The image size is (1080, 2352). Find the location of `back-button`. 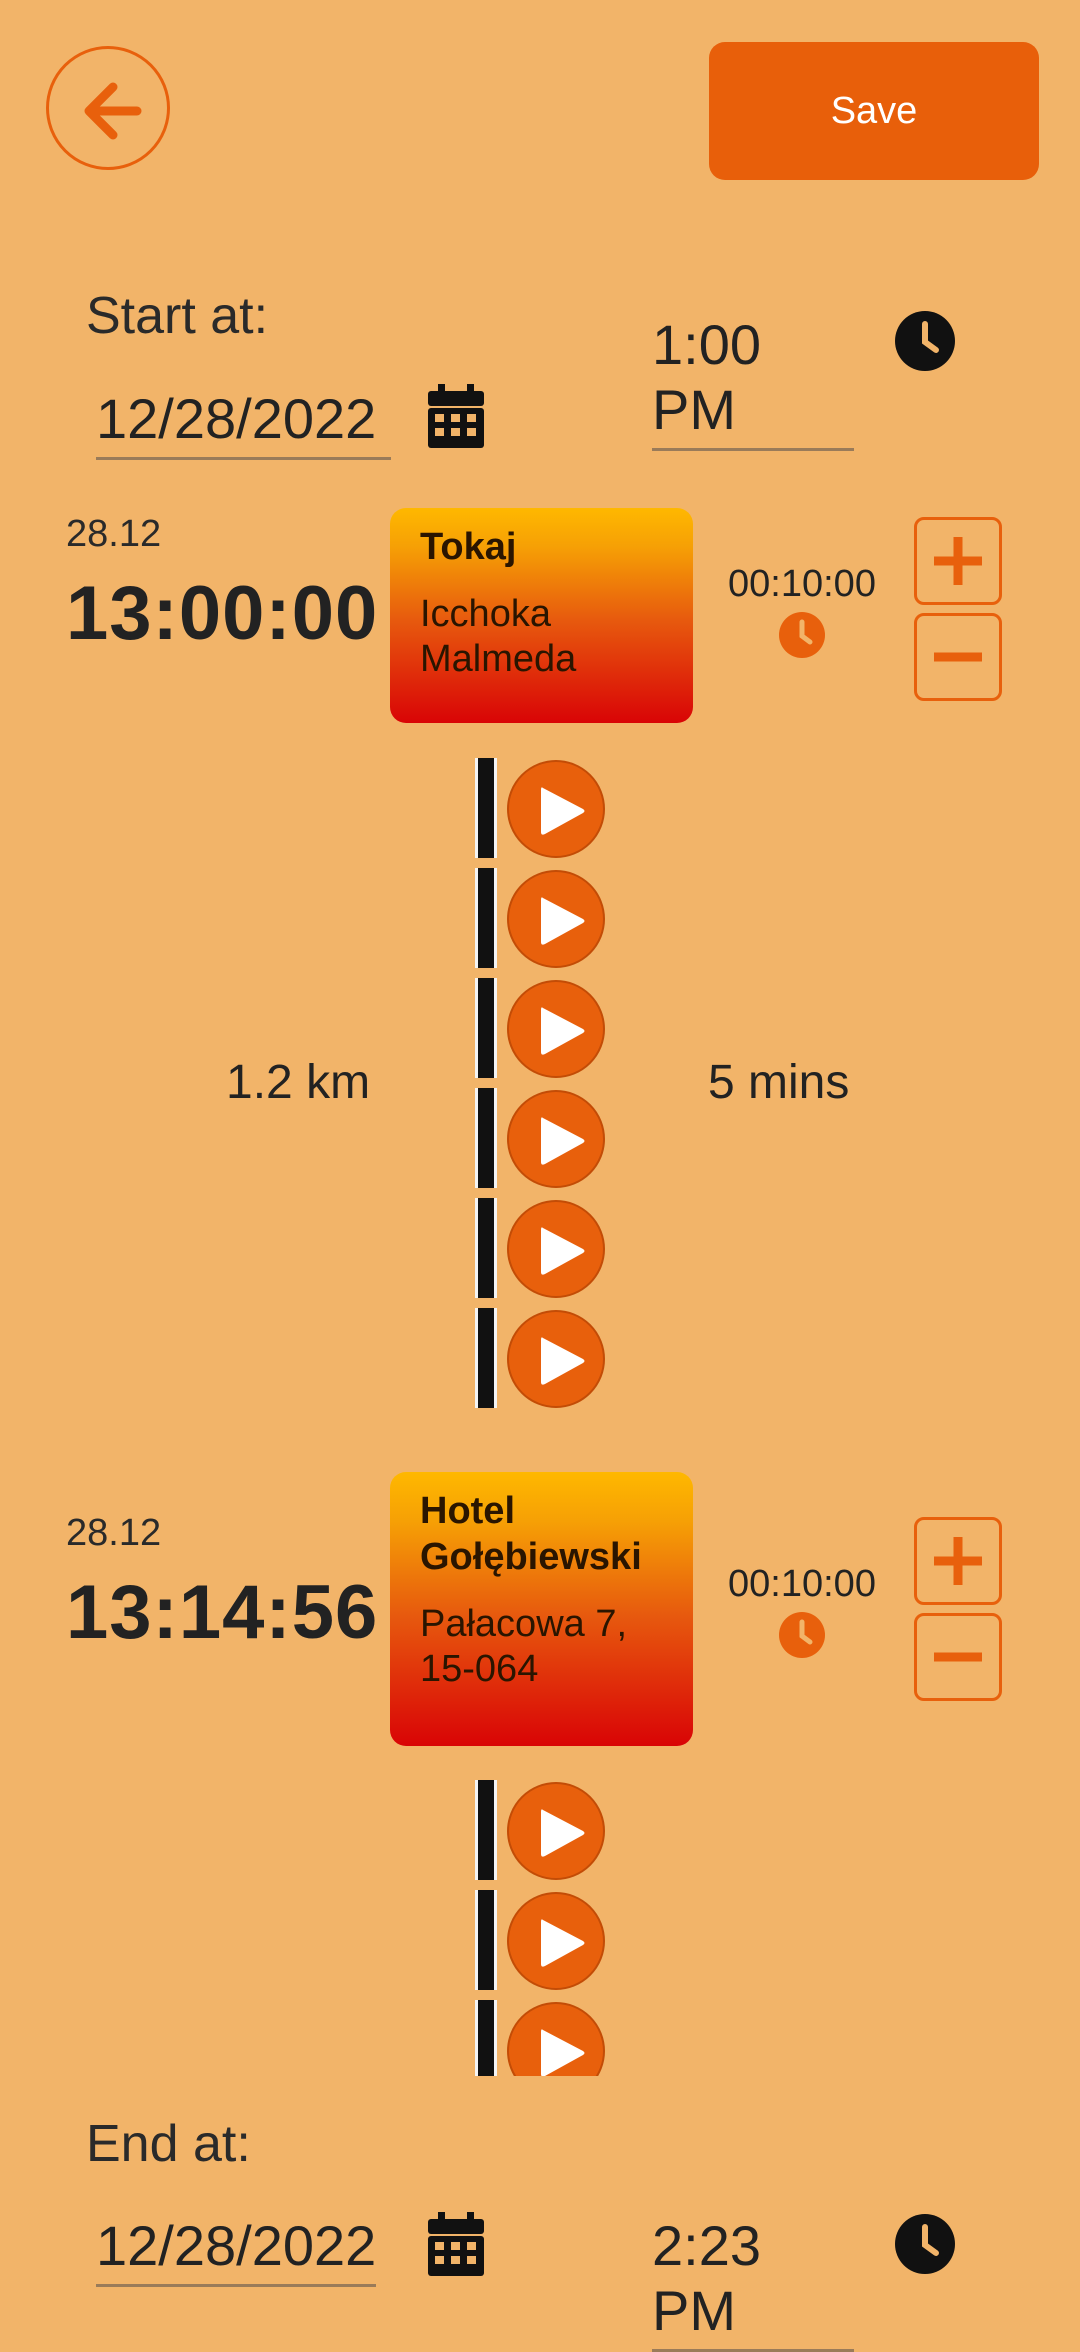

back-button is located at coordinates (108, 108).